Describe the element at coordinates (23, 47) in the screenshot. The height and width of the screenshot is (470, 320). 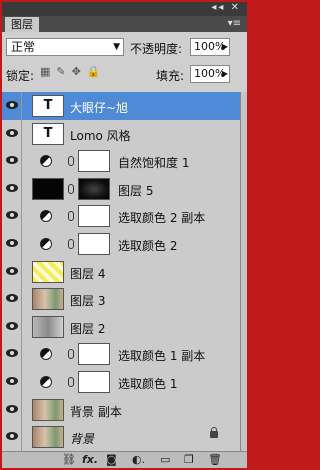
I see `blend-mode-value: 正常` at that location.